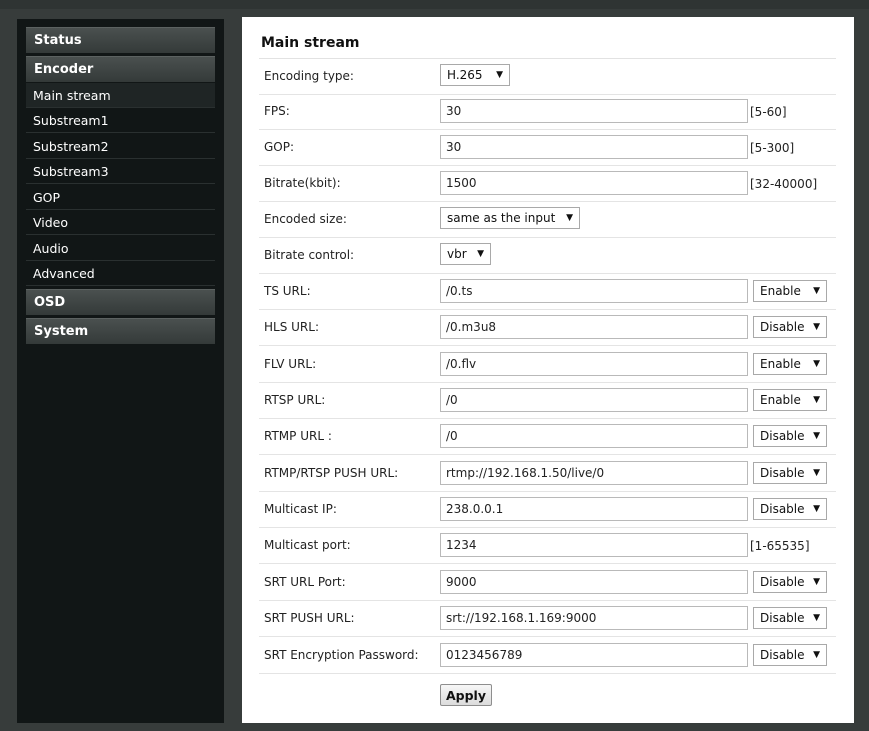 The image size is (869, 731). What do you see at coordinates (120, 222) in the screenshot?
I see `nav-item-video: Video` at bounding box center [120, 222].